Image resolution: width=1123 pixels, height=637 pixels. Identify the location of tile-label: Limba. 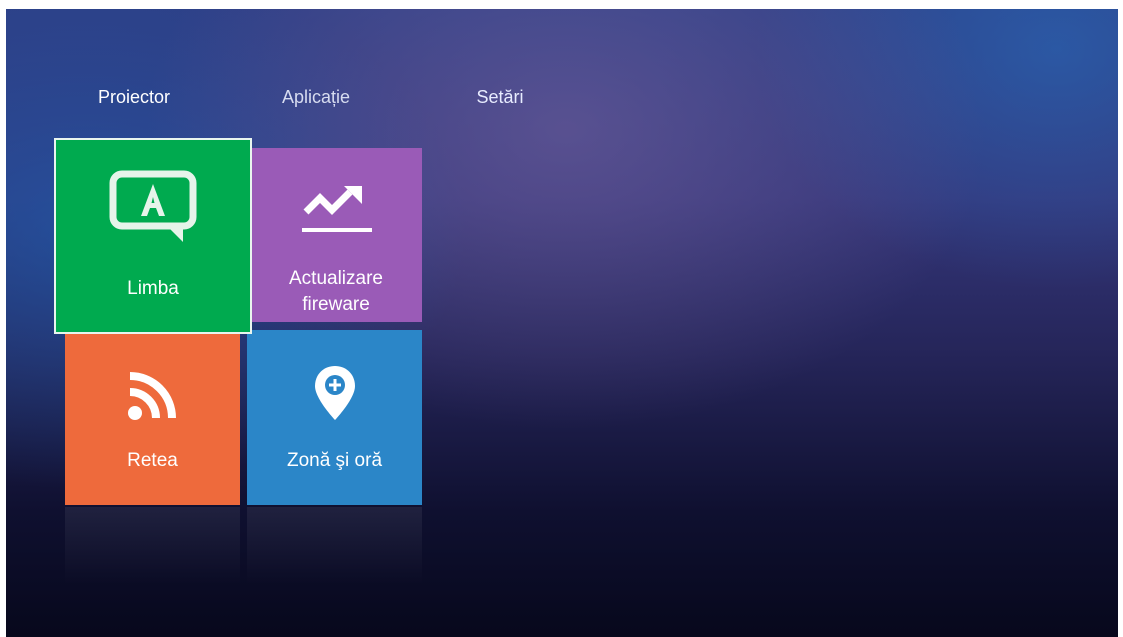
(153, 288).